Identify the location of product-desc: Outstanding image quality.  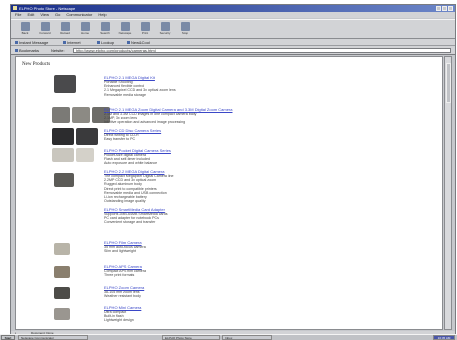
(125, 201).